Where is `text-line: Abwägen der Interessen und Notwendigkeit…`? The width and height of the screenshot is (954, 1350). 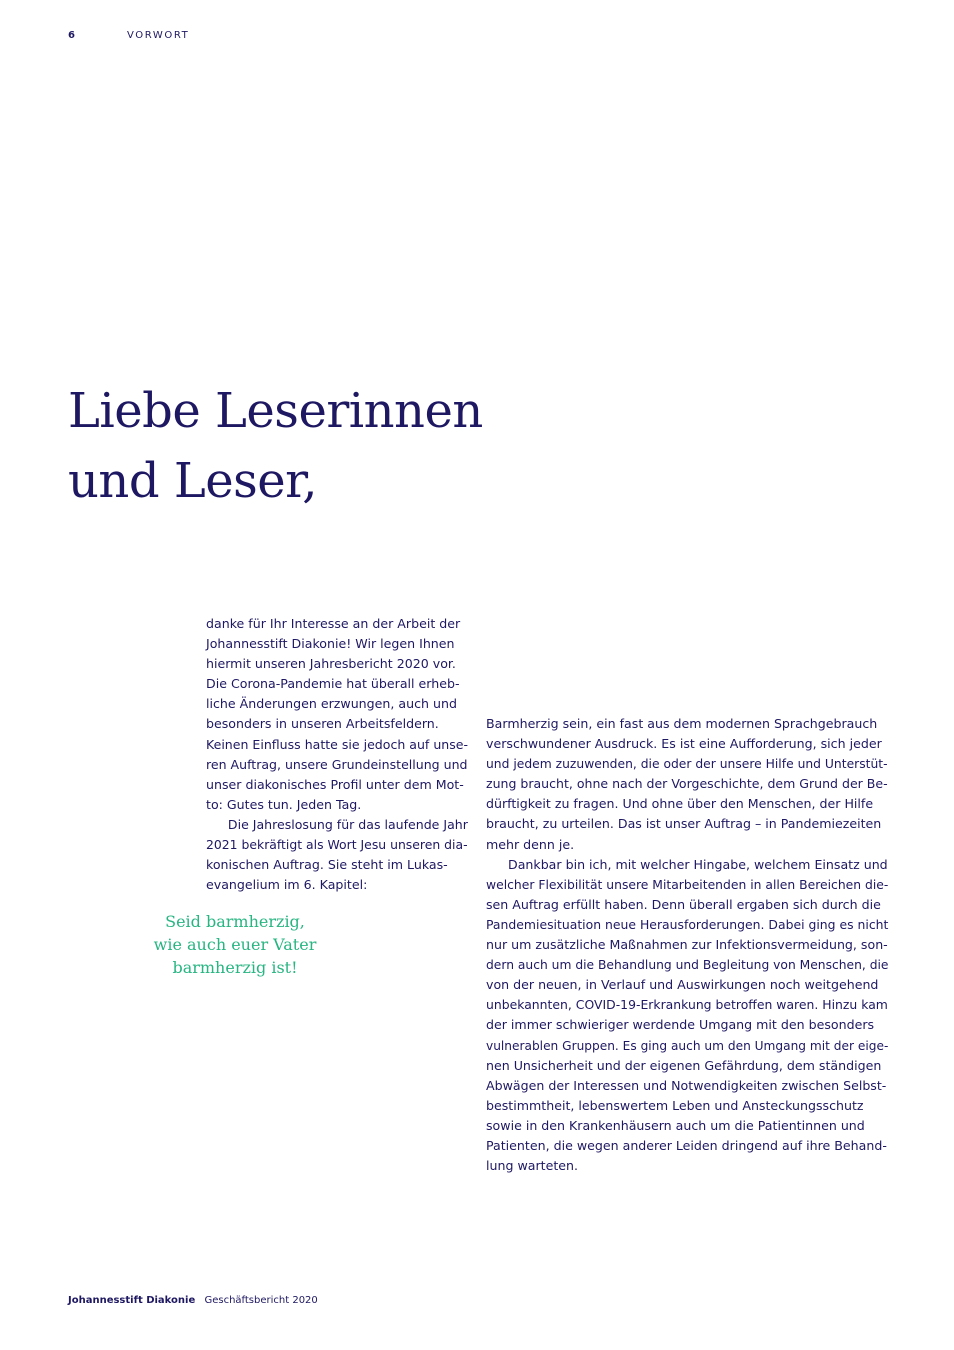
text-line: Abwägen der Interessen und Notwendigkeit… is located at coordinates (686, 1085).